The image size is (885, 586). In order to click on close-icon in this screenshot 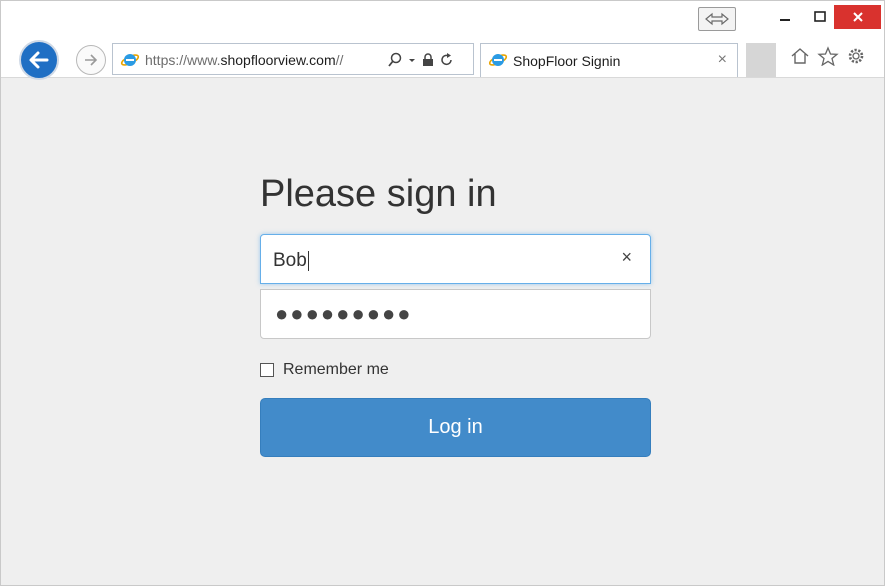, I will do `click(857, 17)`.